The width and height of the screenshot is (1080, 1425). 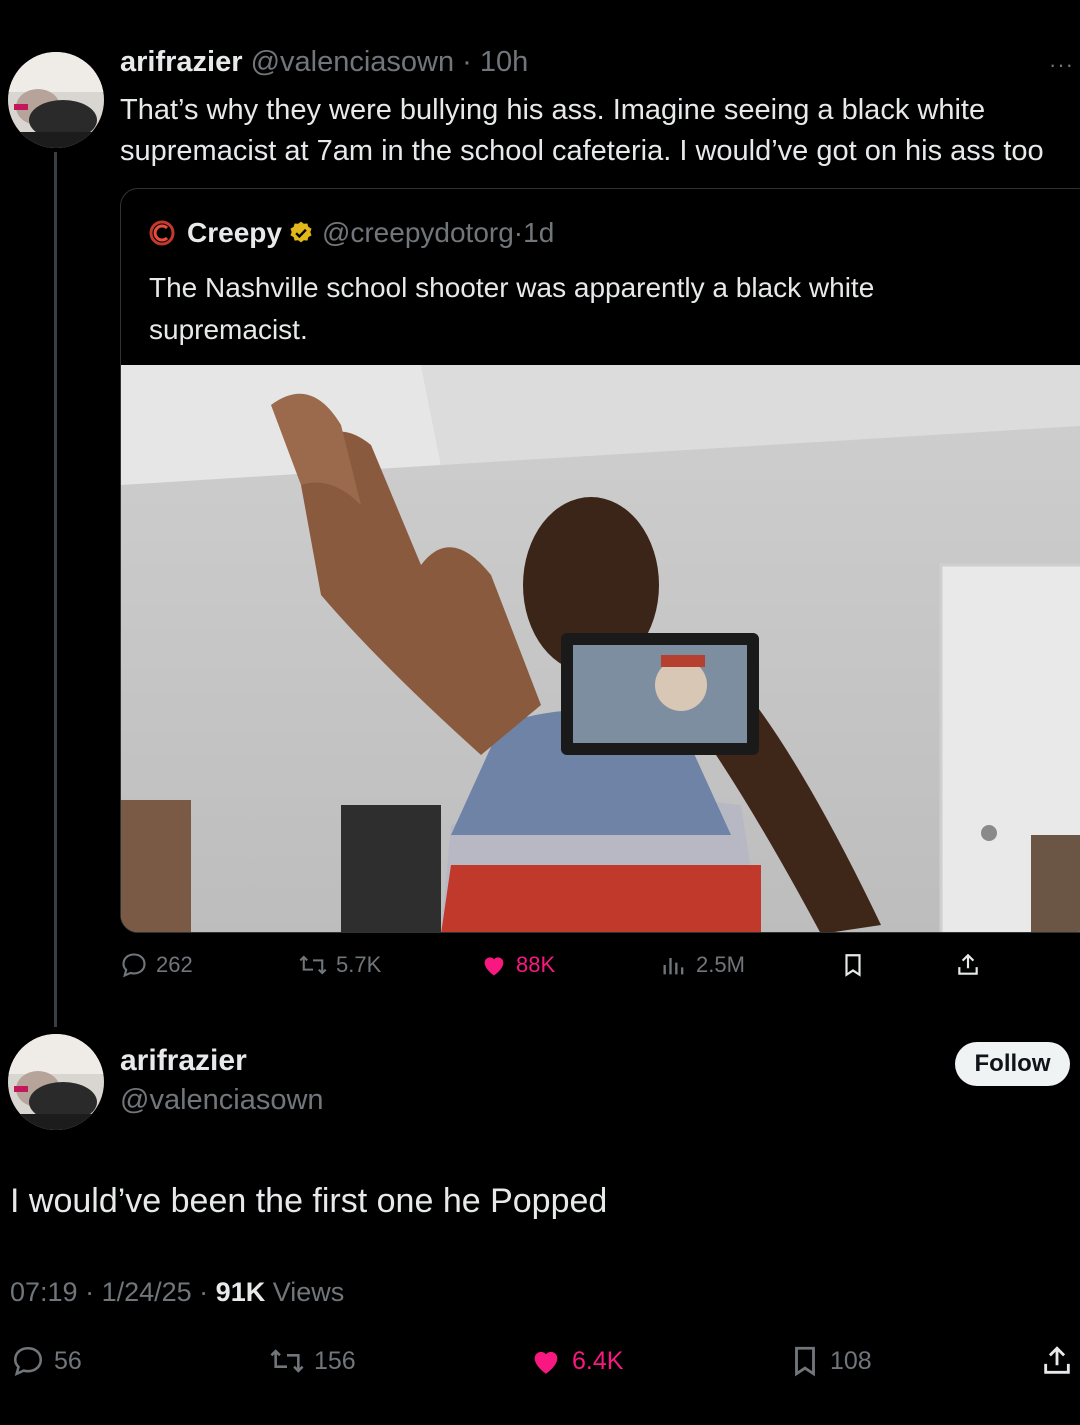 I want to click on tweet-date: 1/24/25, so click(x=147, y=1292).